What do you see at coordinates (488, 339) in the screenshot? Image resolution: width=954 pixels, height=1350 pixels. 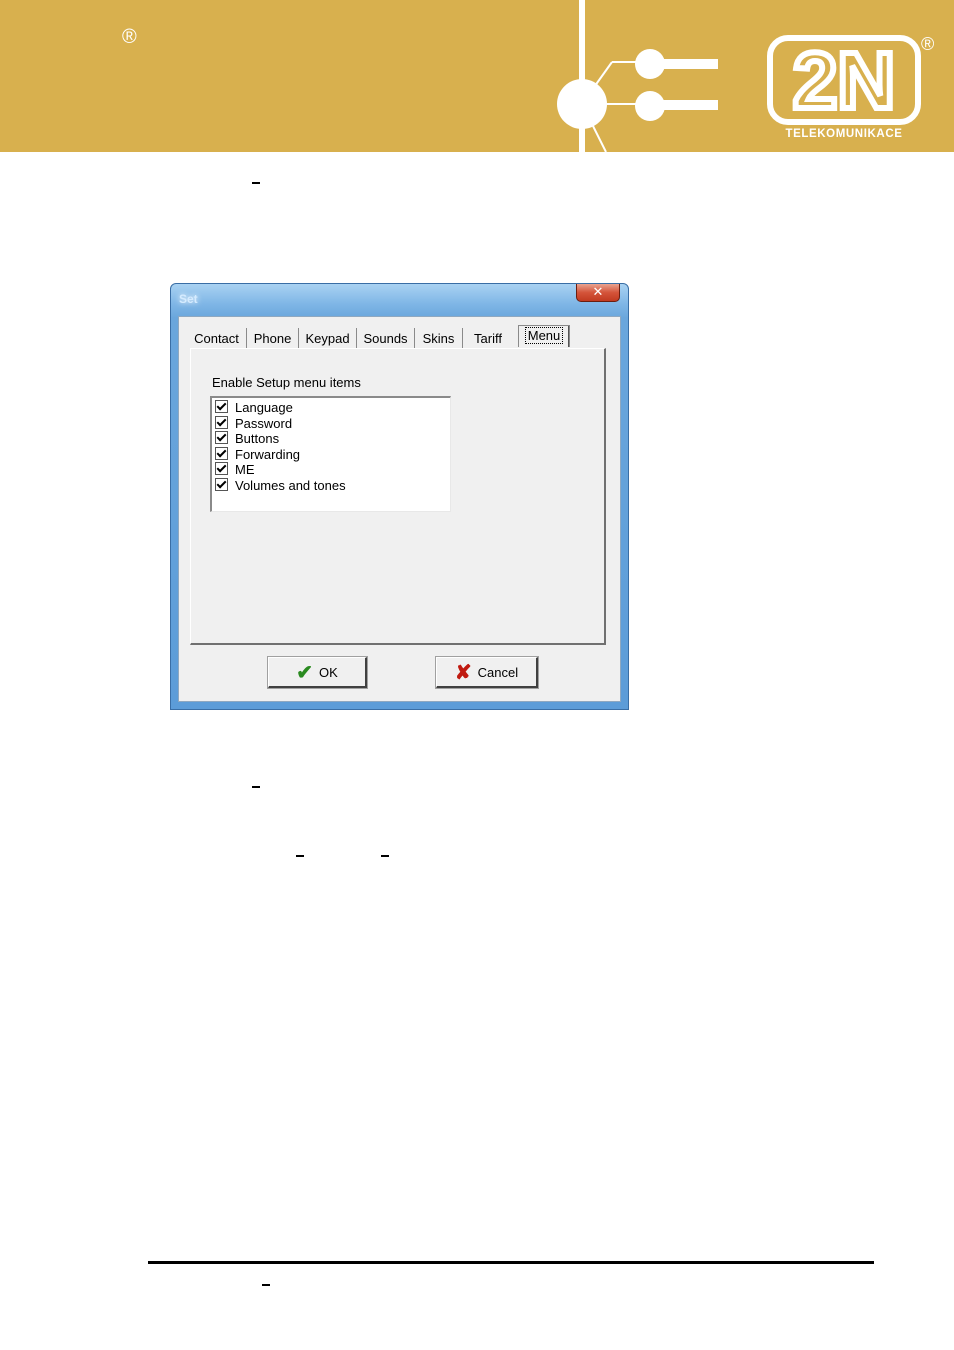 I see `tab-tariff: Tariff` at bounding box center [488, 339].